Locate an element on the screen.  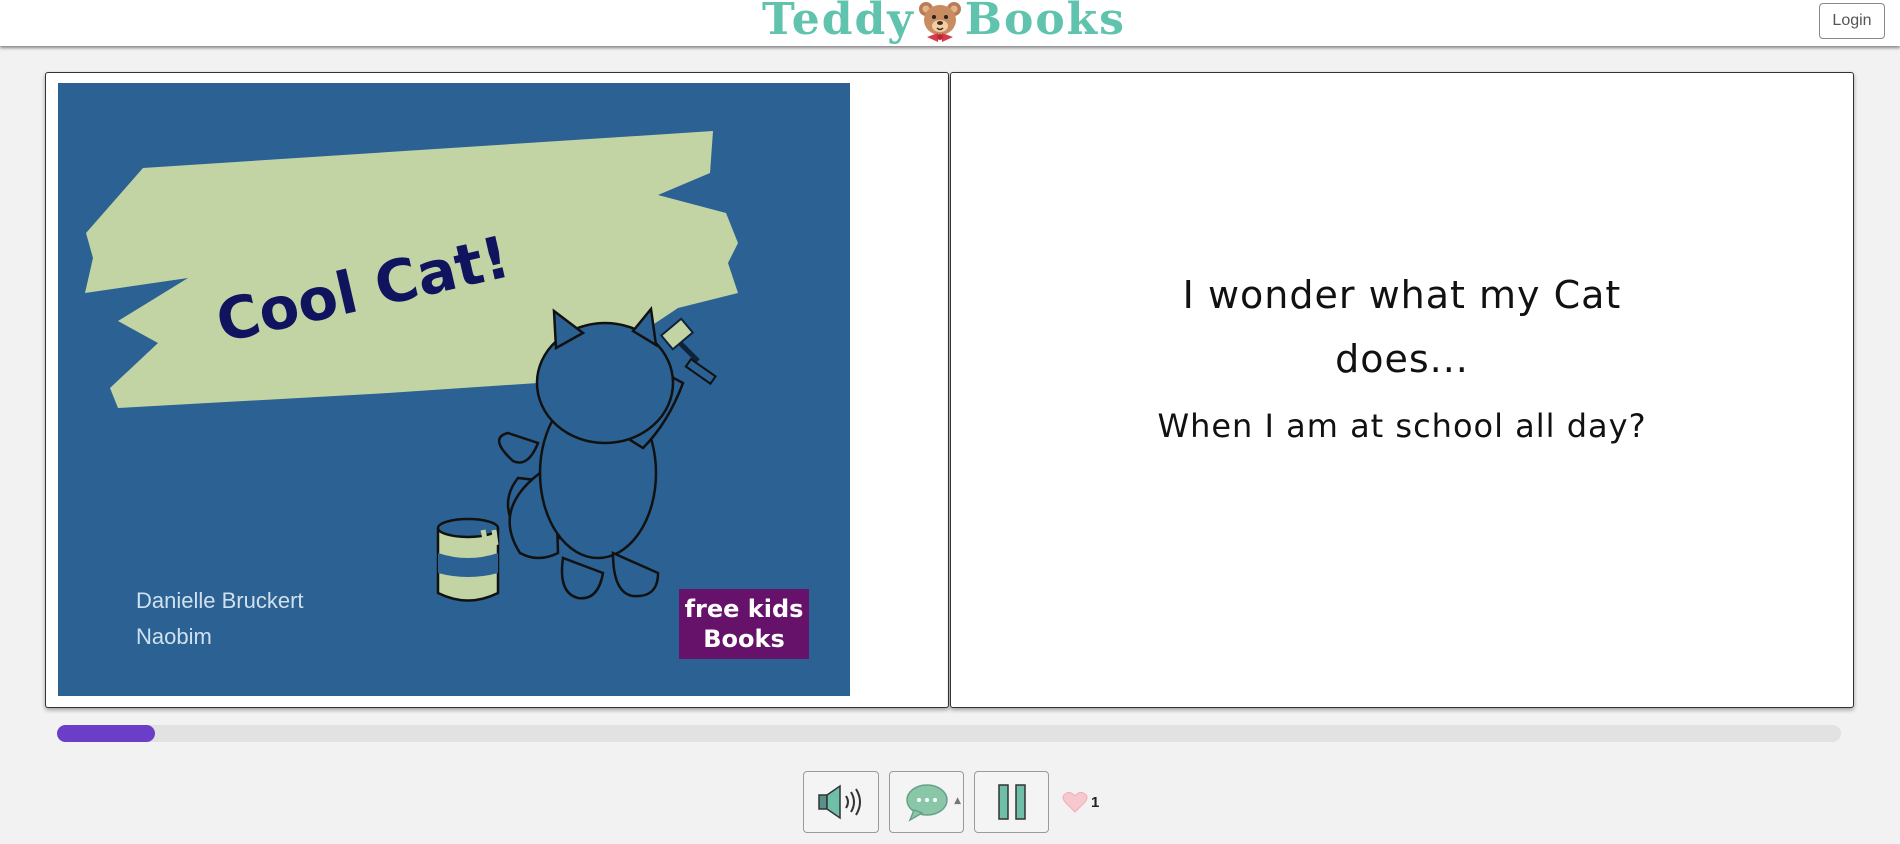
logo-text-books: Books is located at coordinates (1045, 22).